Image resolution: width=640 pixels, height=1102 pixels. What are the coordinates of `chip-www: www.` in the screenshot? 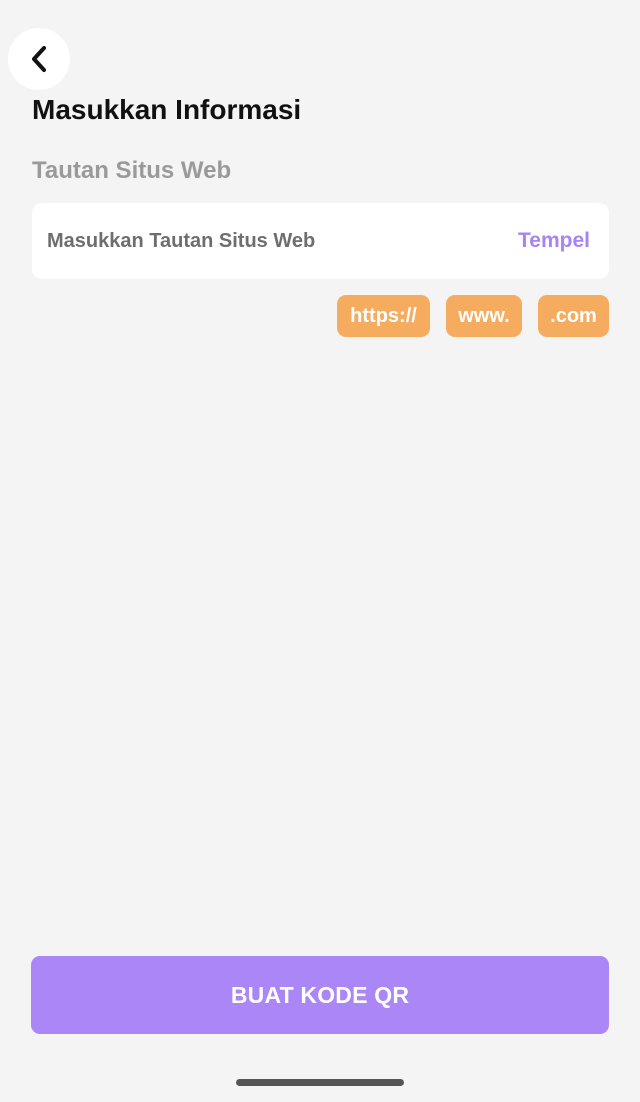 It's located at (484, 316).